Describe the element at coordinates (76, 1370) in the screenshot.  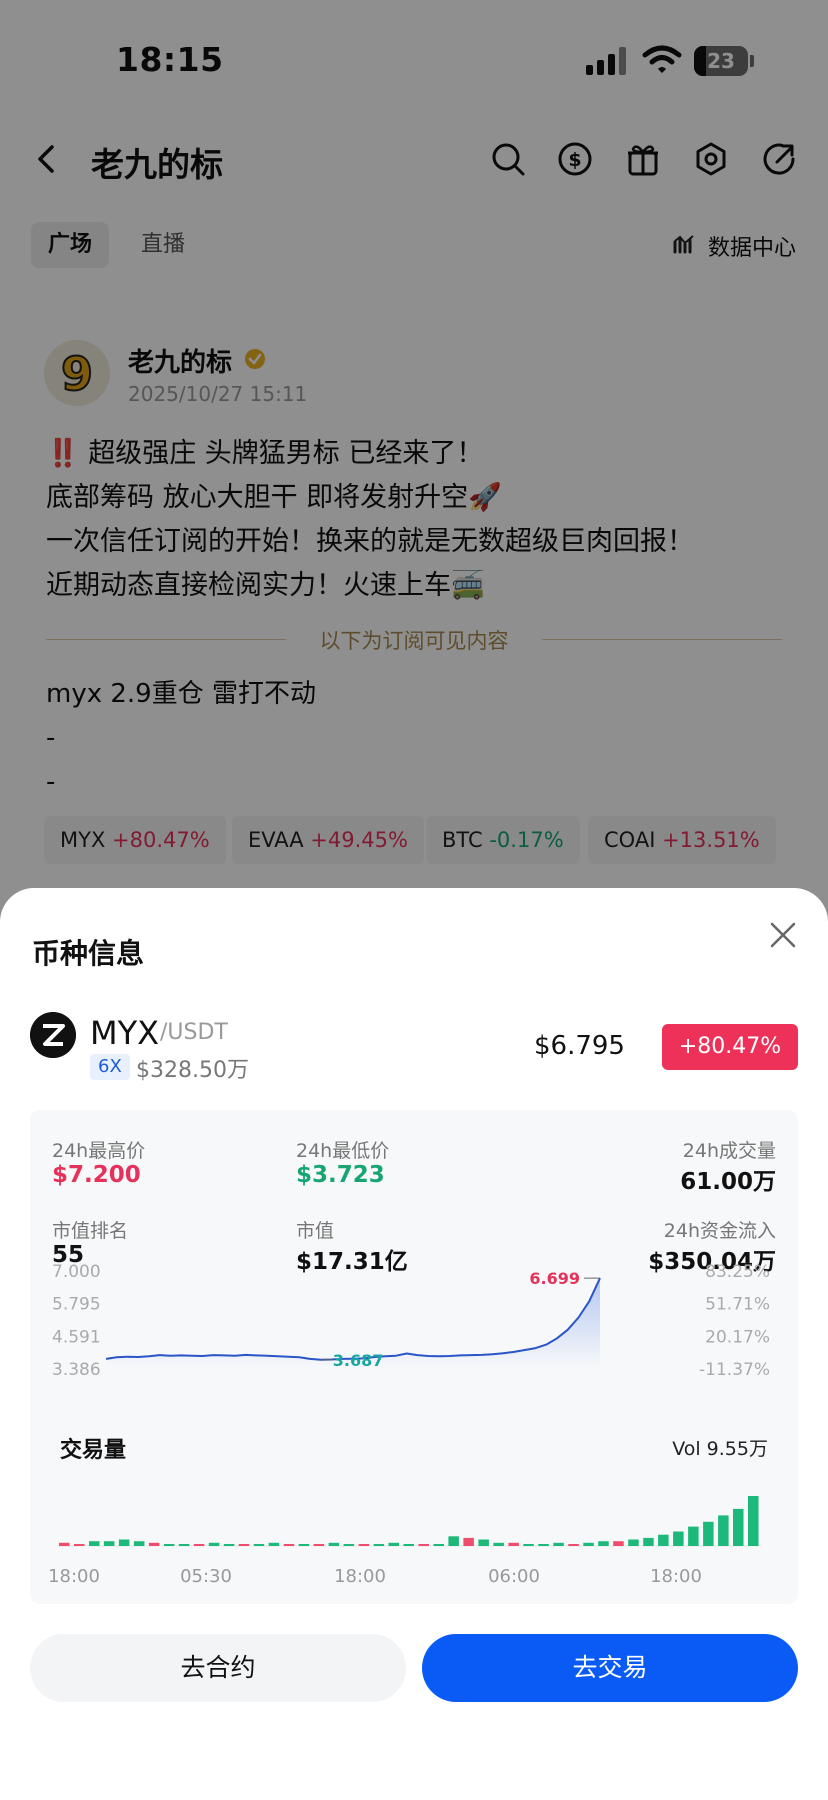
I see `y-tick-label-left: 3.386` at that location.